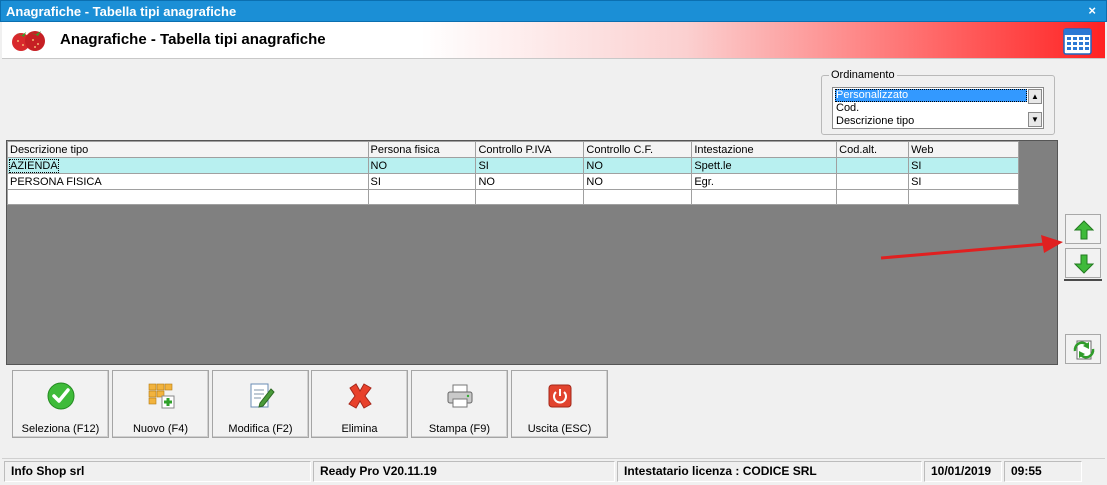 This screenshot has height=485, width=1107. I want to click on arrow-down-icon, so click(1084, 264).